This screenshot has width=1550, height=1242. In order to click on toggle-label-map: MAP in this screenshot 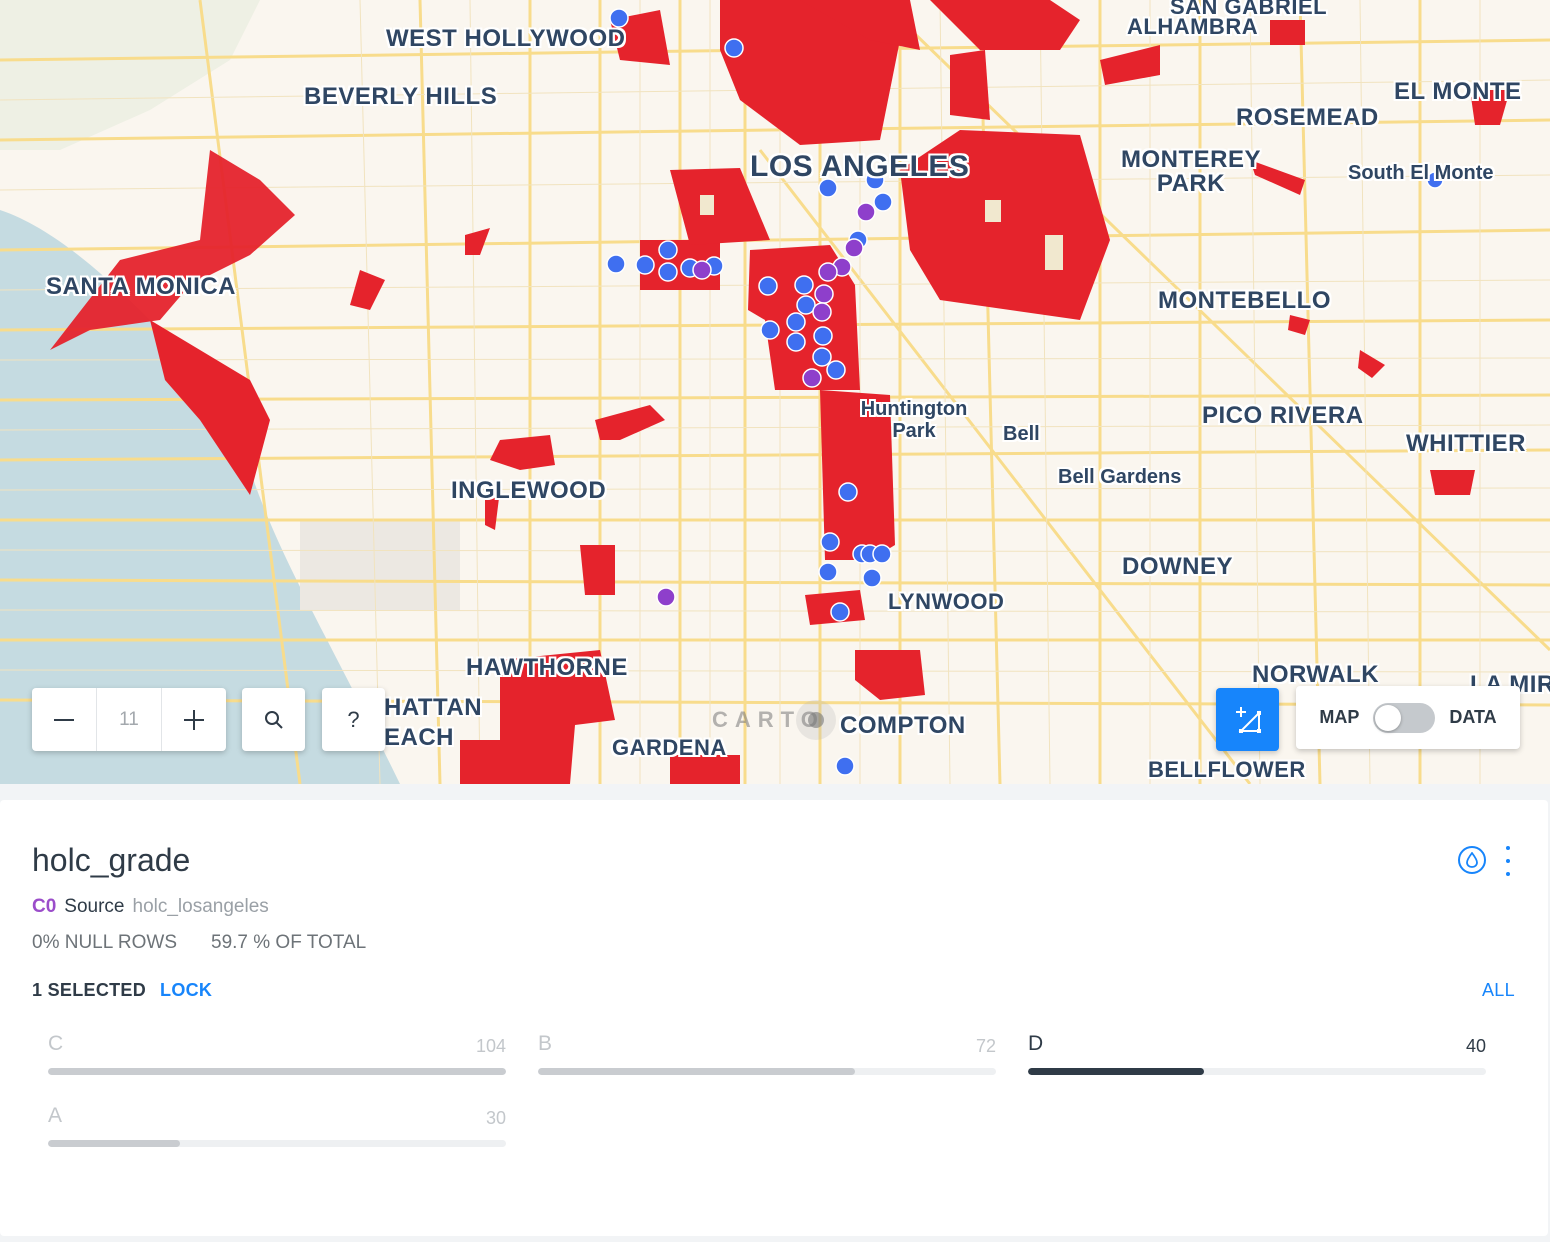, I will do `click(1339, 717)`.